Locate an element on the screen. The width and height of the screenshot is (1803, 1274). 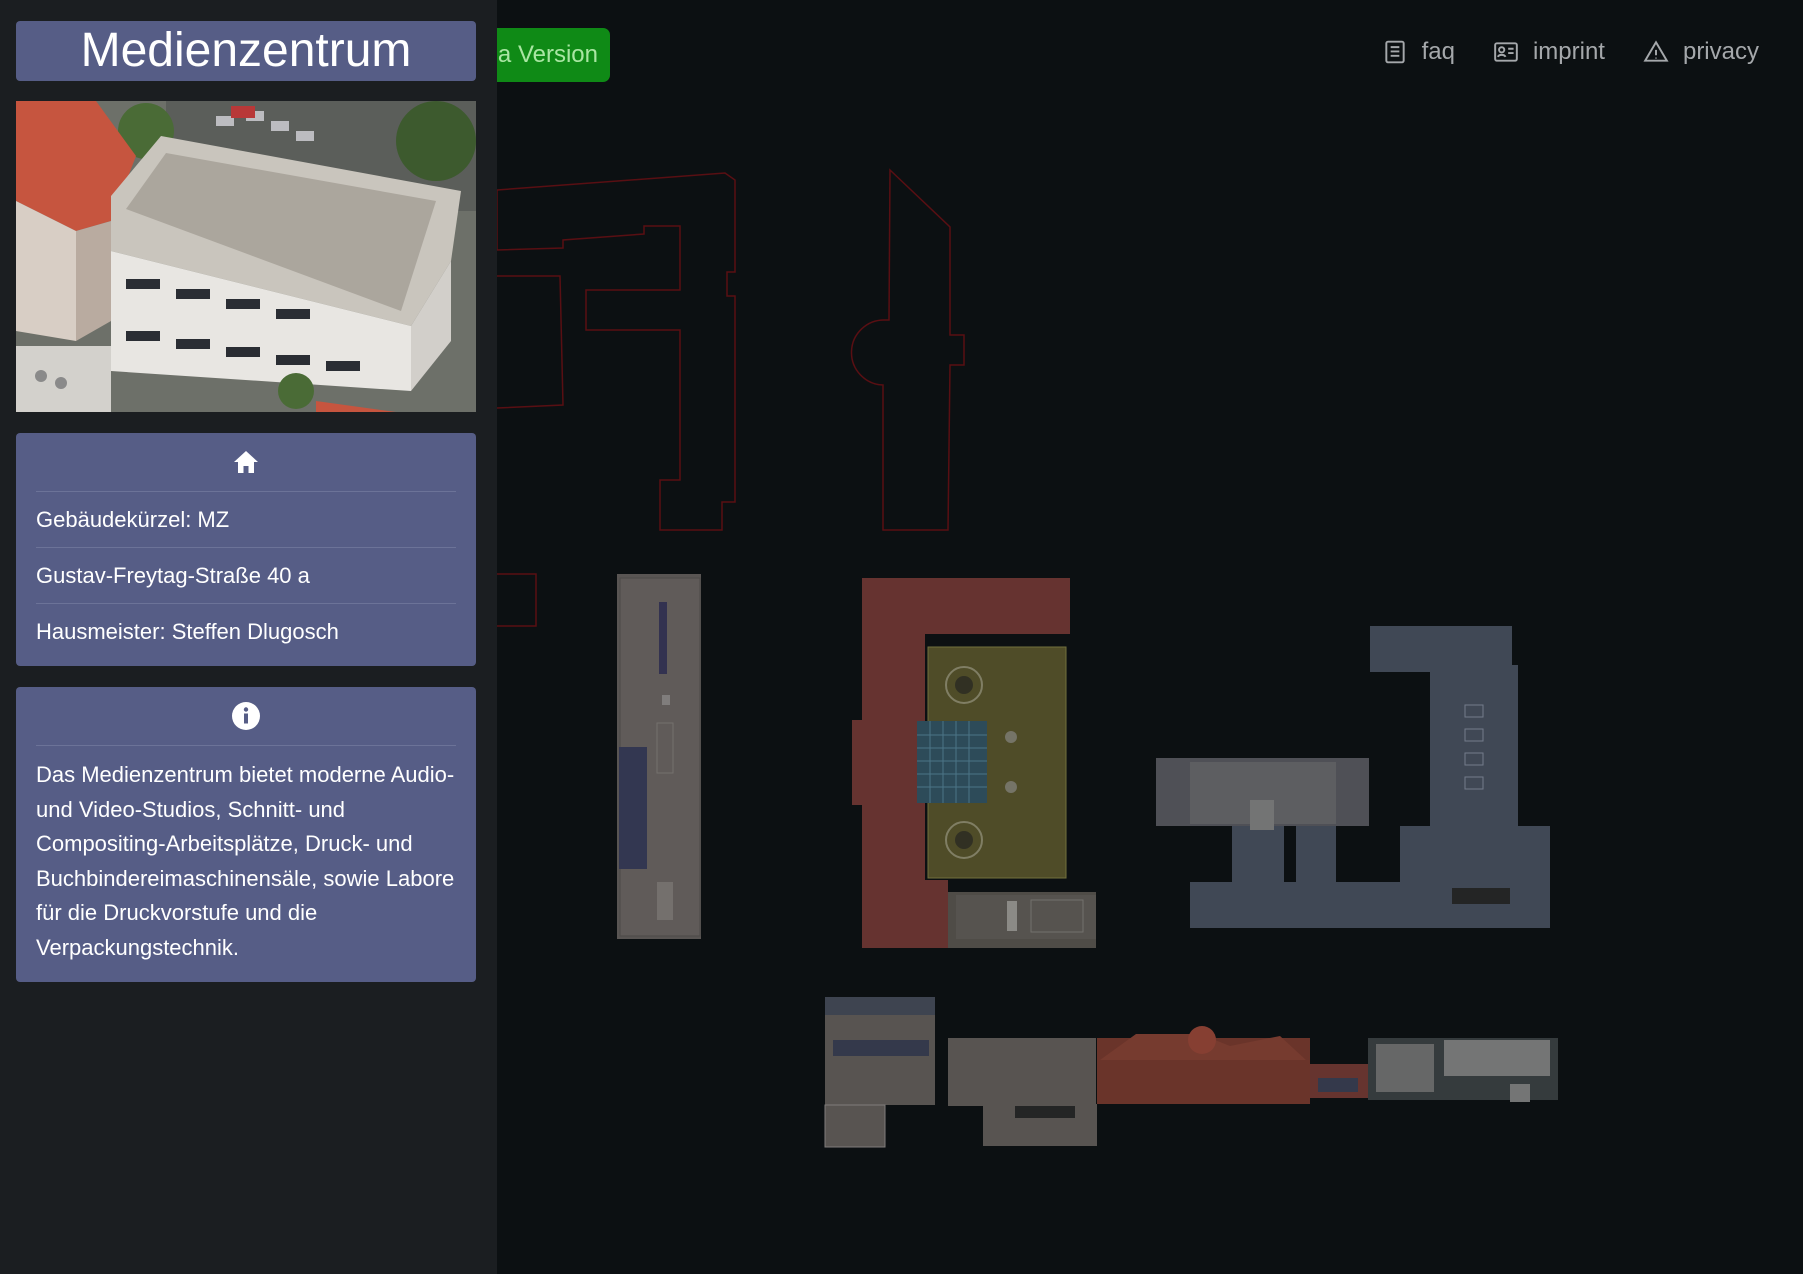
nav-imprint-label: imprint is located at coordinates (1569, 52).